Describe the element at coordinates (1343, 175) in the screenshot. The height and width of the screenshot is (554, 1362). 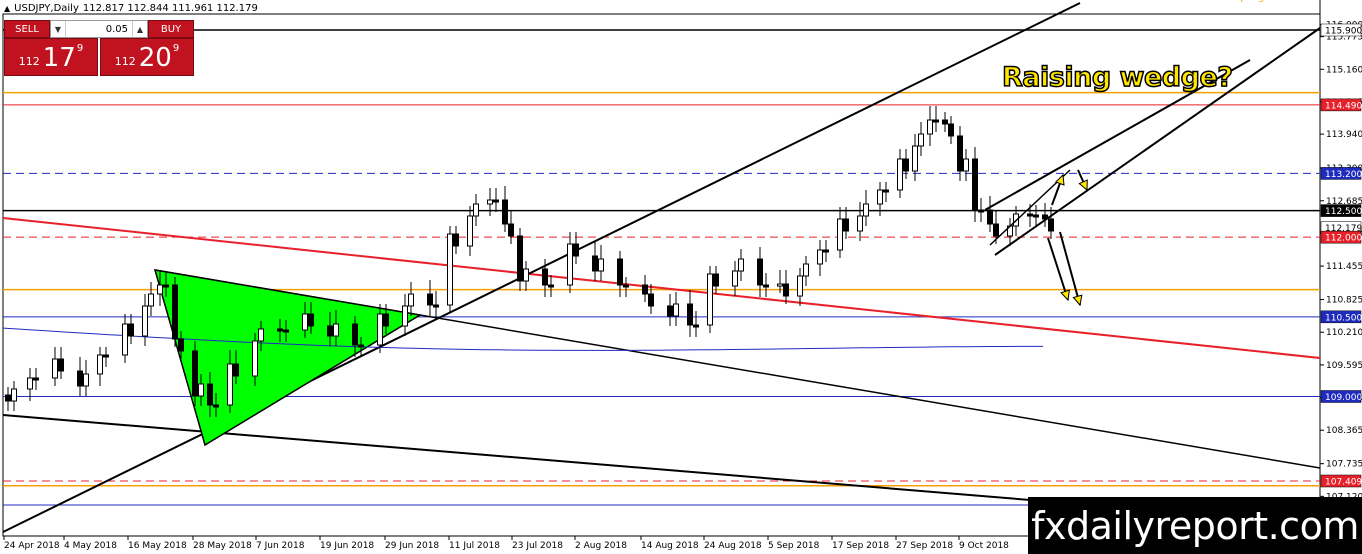
I see `price-tag-label: 113.200` at that location.